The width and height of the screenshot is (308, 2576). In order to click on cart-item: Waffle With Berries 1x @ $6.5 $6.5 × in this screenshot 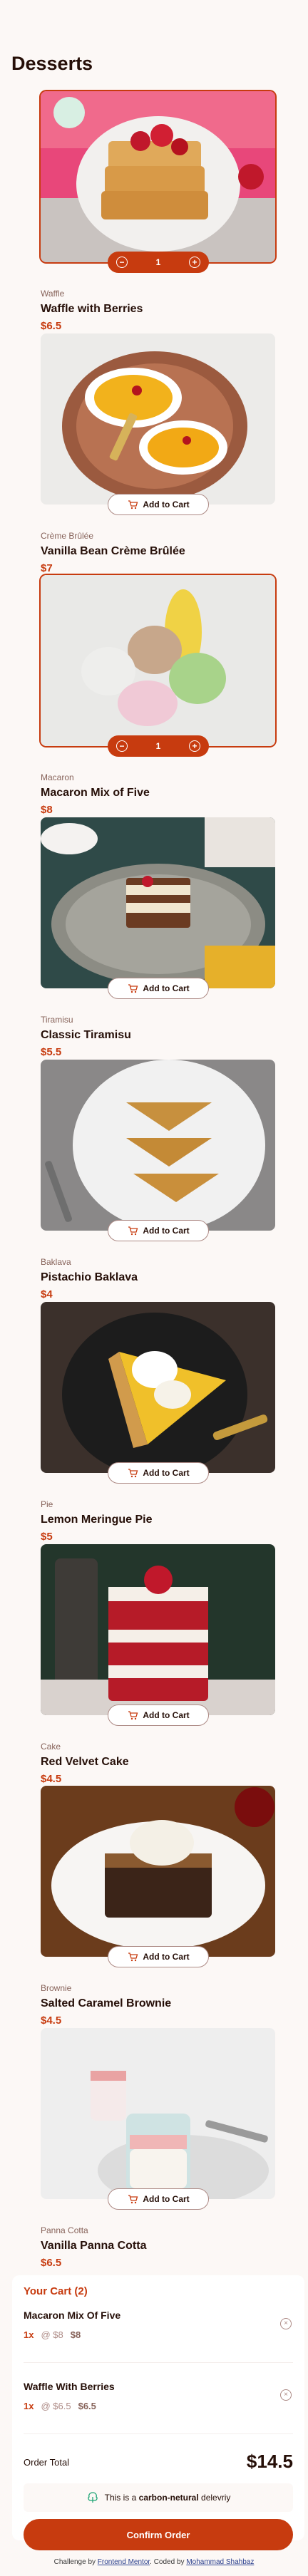, I will do `click(158, 2407)`.